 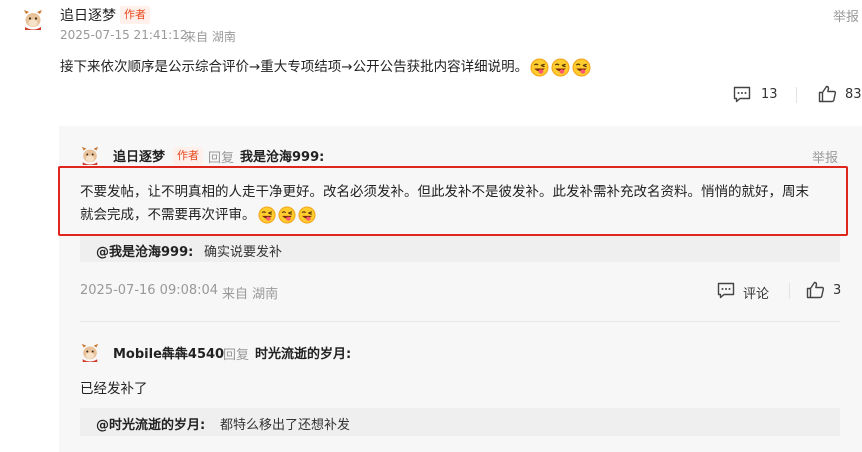 I want to click on reply-separator, so click(x=460, y=321).